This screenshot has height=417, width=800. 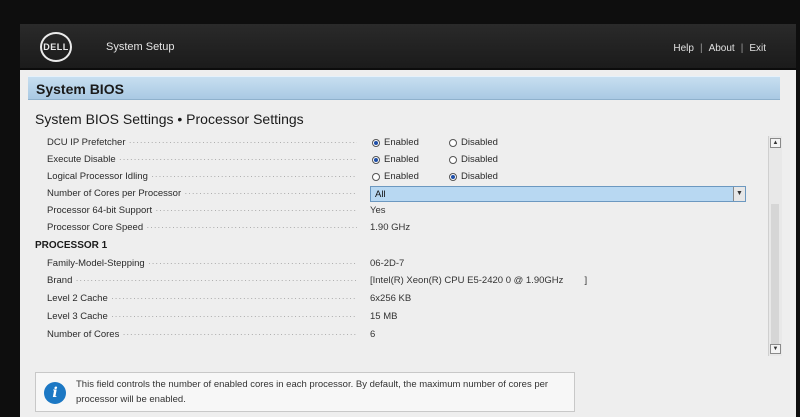 What do you see at coordinates (395, 159) in the screenshot?
I see `execute-disable-enabled-radio: Enabled` at bounding box center [395, 159].